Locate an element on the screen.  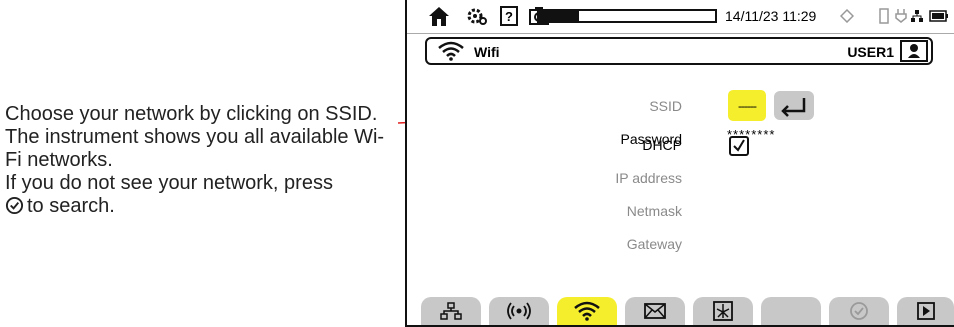
datetime: 14/11/23 11:29 is located at coordinates (771, 16).